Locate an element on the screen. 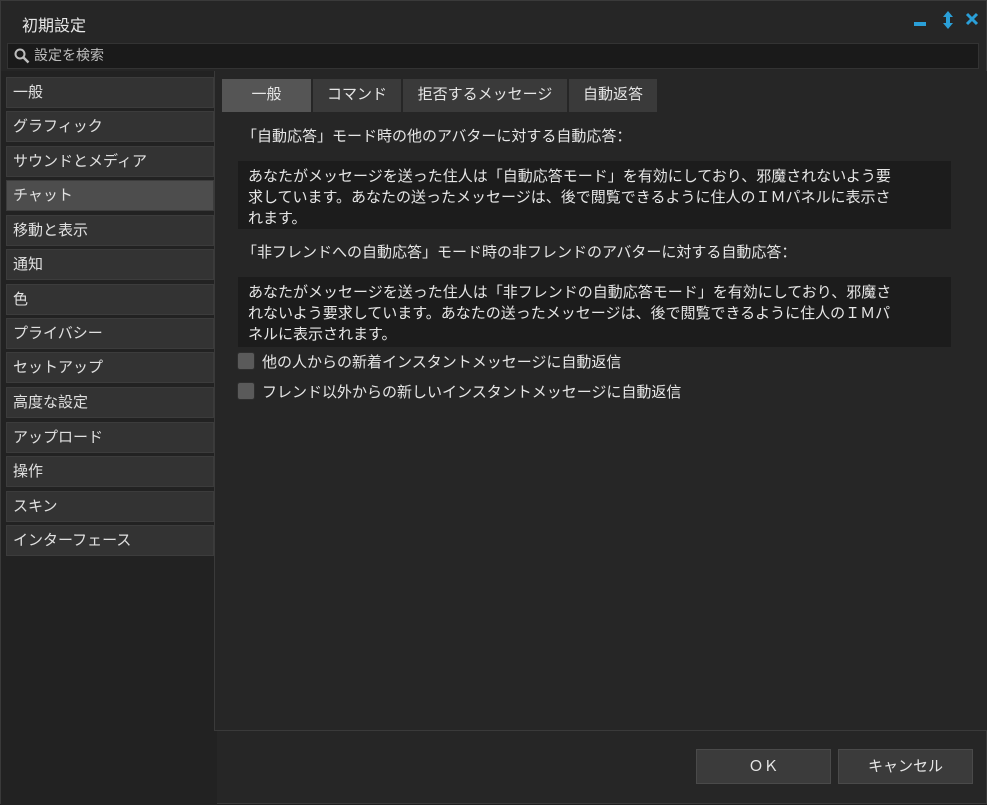 This screenshot has width=987, height=805. resize-icon is located at coordinates (948, 22).